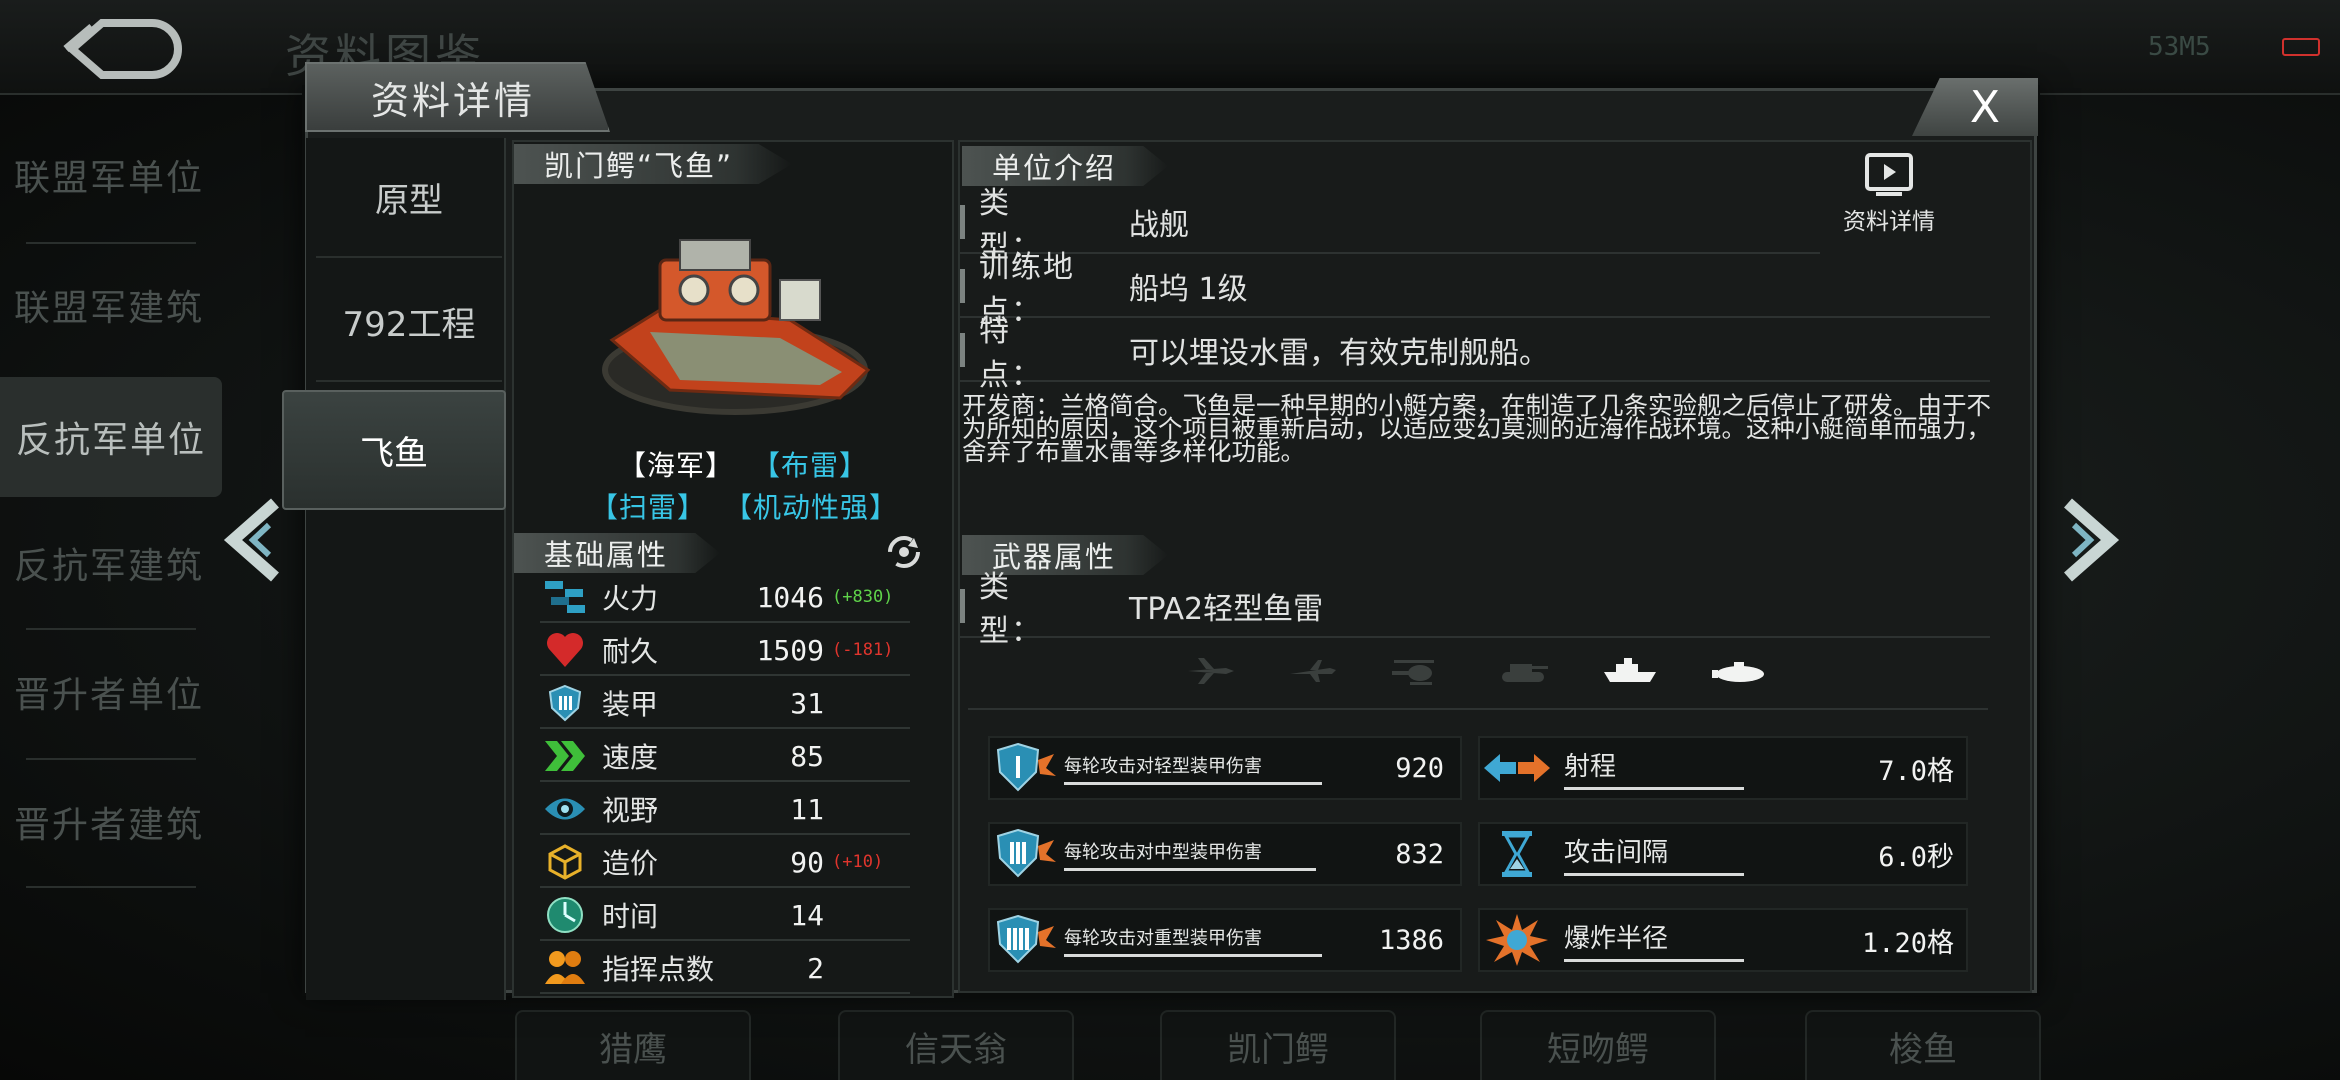 The height and width of the screenshot is (1080, 2340). I want to click on chevron-right-icon, so click(2092, 540).